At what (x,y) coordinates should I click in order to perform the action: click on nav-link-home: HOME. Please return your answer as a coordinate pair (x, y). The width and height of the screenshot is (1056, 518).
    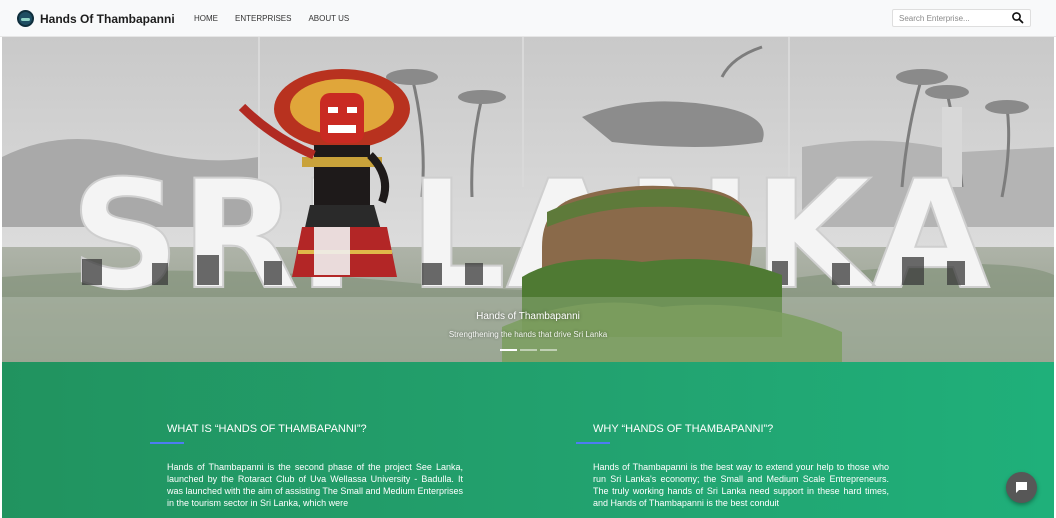
    Looking at the image, I should click on (206, 18).